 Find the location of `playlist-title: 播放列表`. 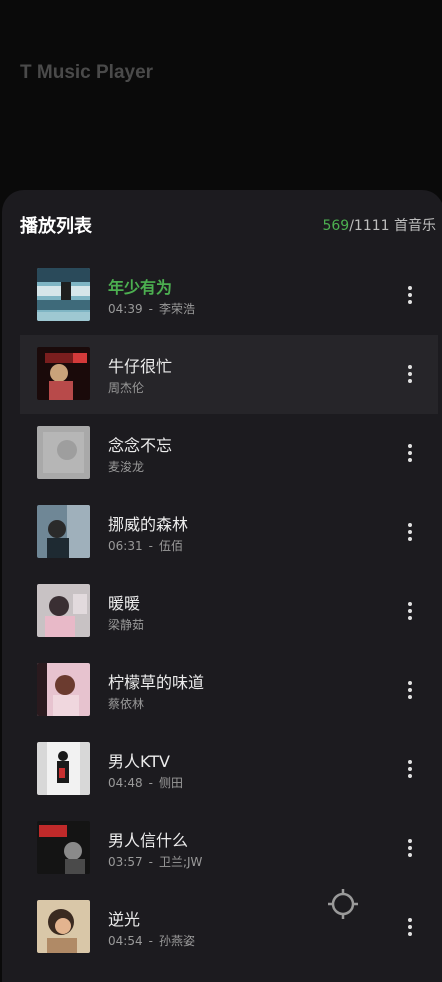

playlist-title: 播放列表 is located at coordinates (56, 226).